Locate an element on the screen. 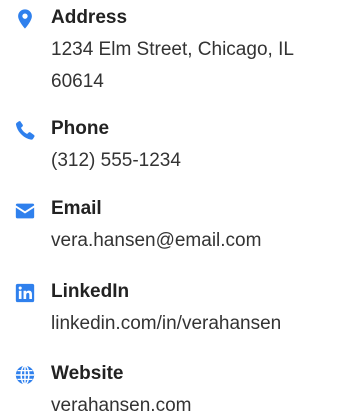 This screenshot has width=351, height=420. contact-label: LinkedIn is located at coordinates (90, 291).